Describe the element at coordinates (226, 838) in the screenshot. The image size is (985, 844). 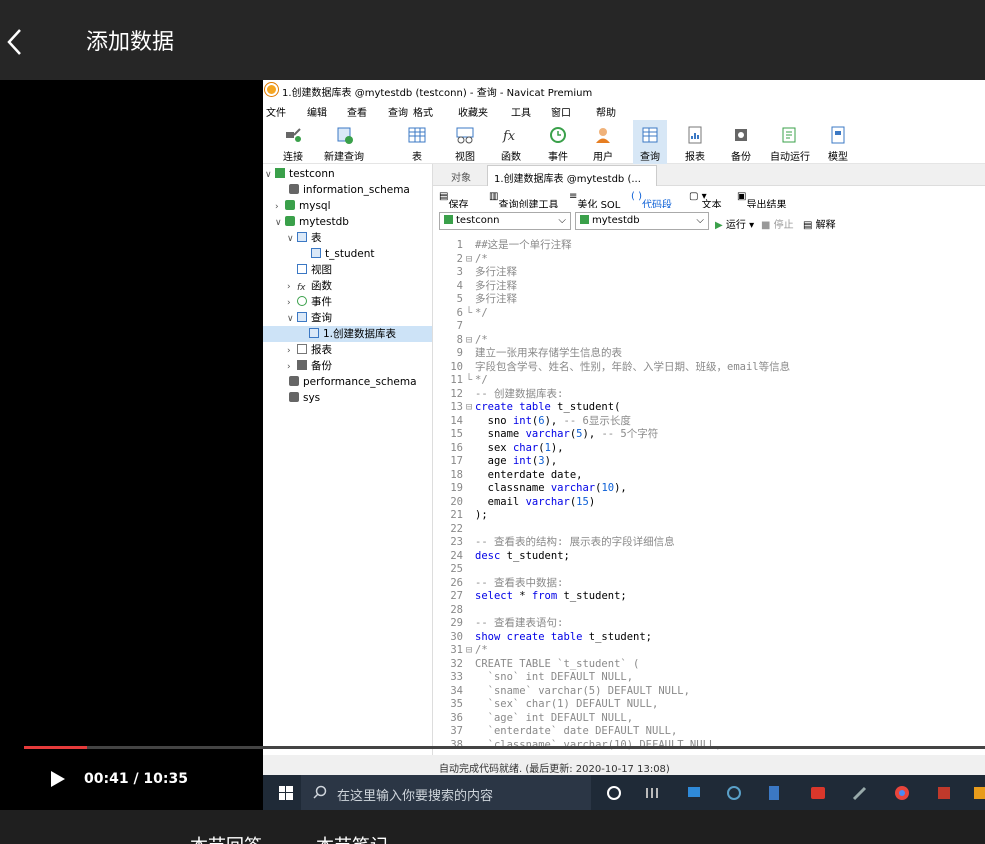
I see `tab-answers: 本节回答` at that location.